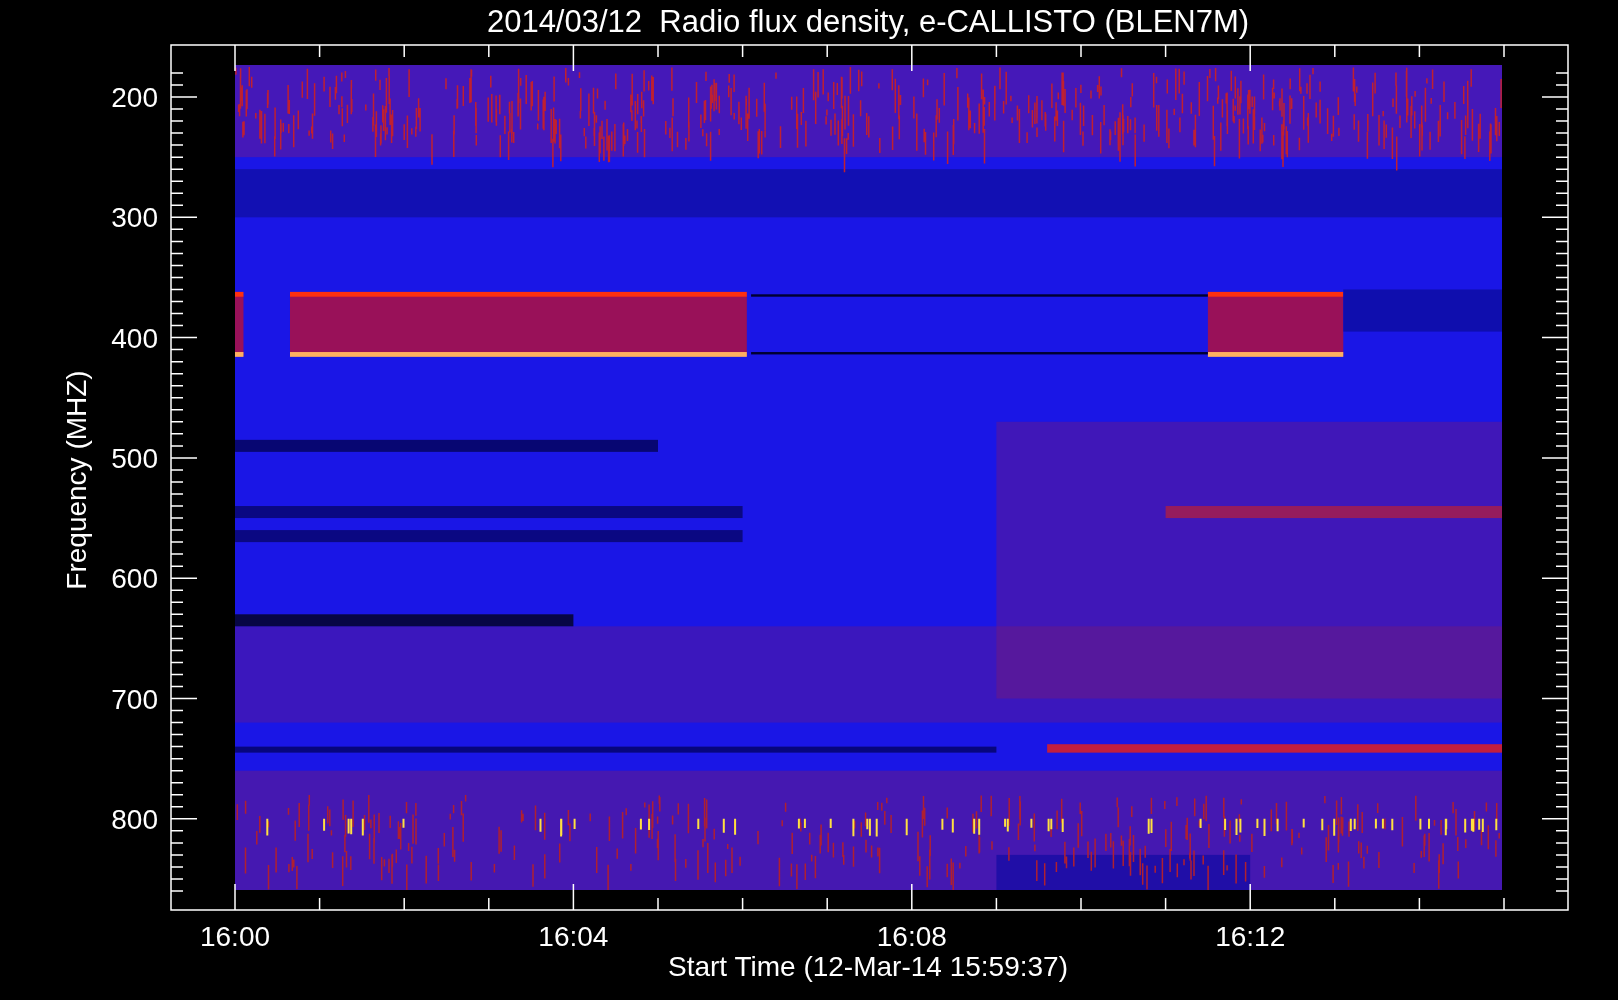 The height and width of the screenshot is (1000, 1618). I want to click on x-tick-label: 16:12, so click(1250, 936).